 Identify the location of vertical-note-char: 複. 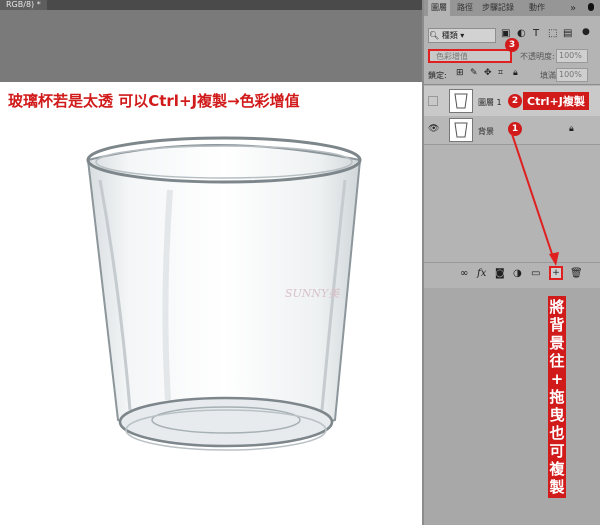
(557, 469).